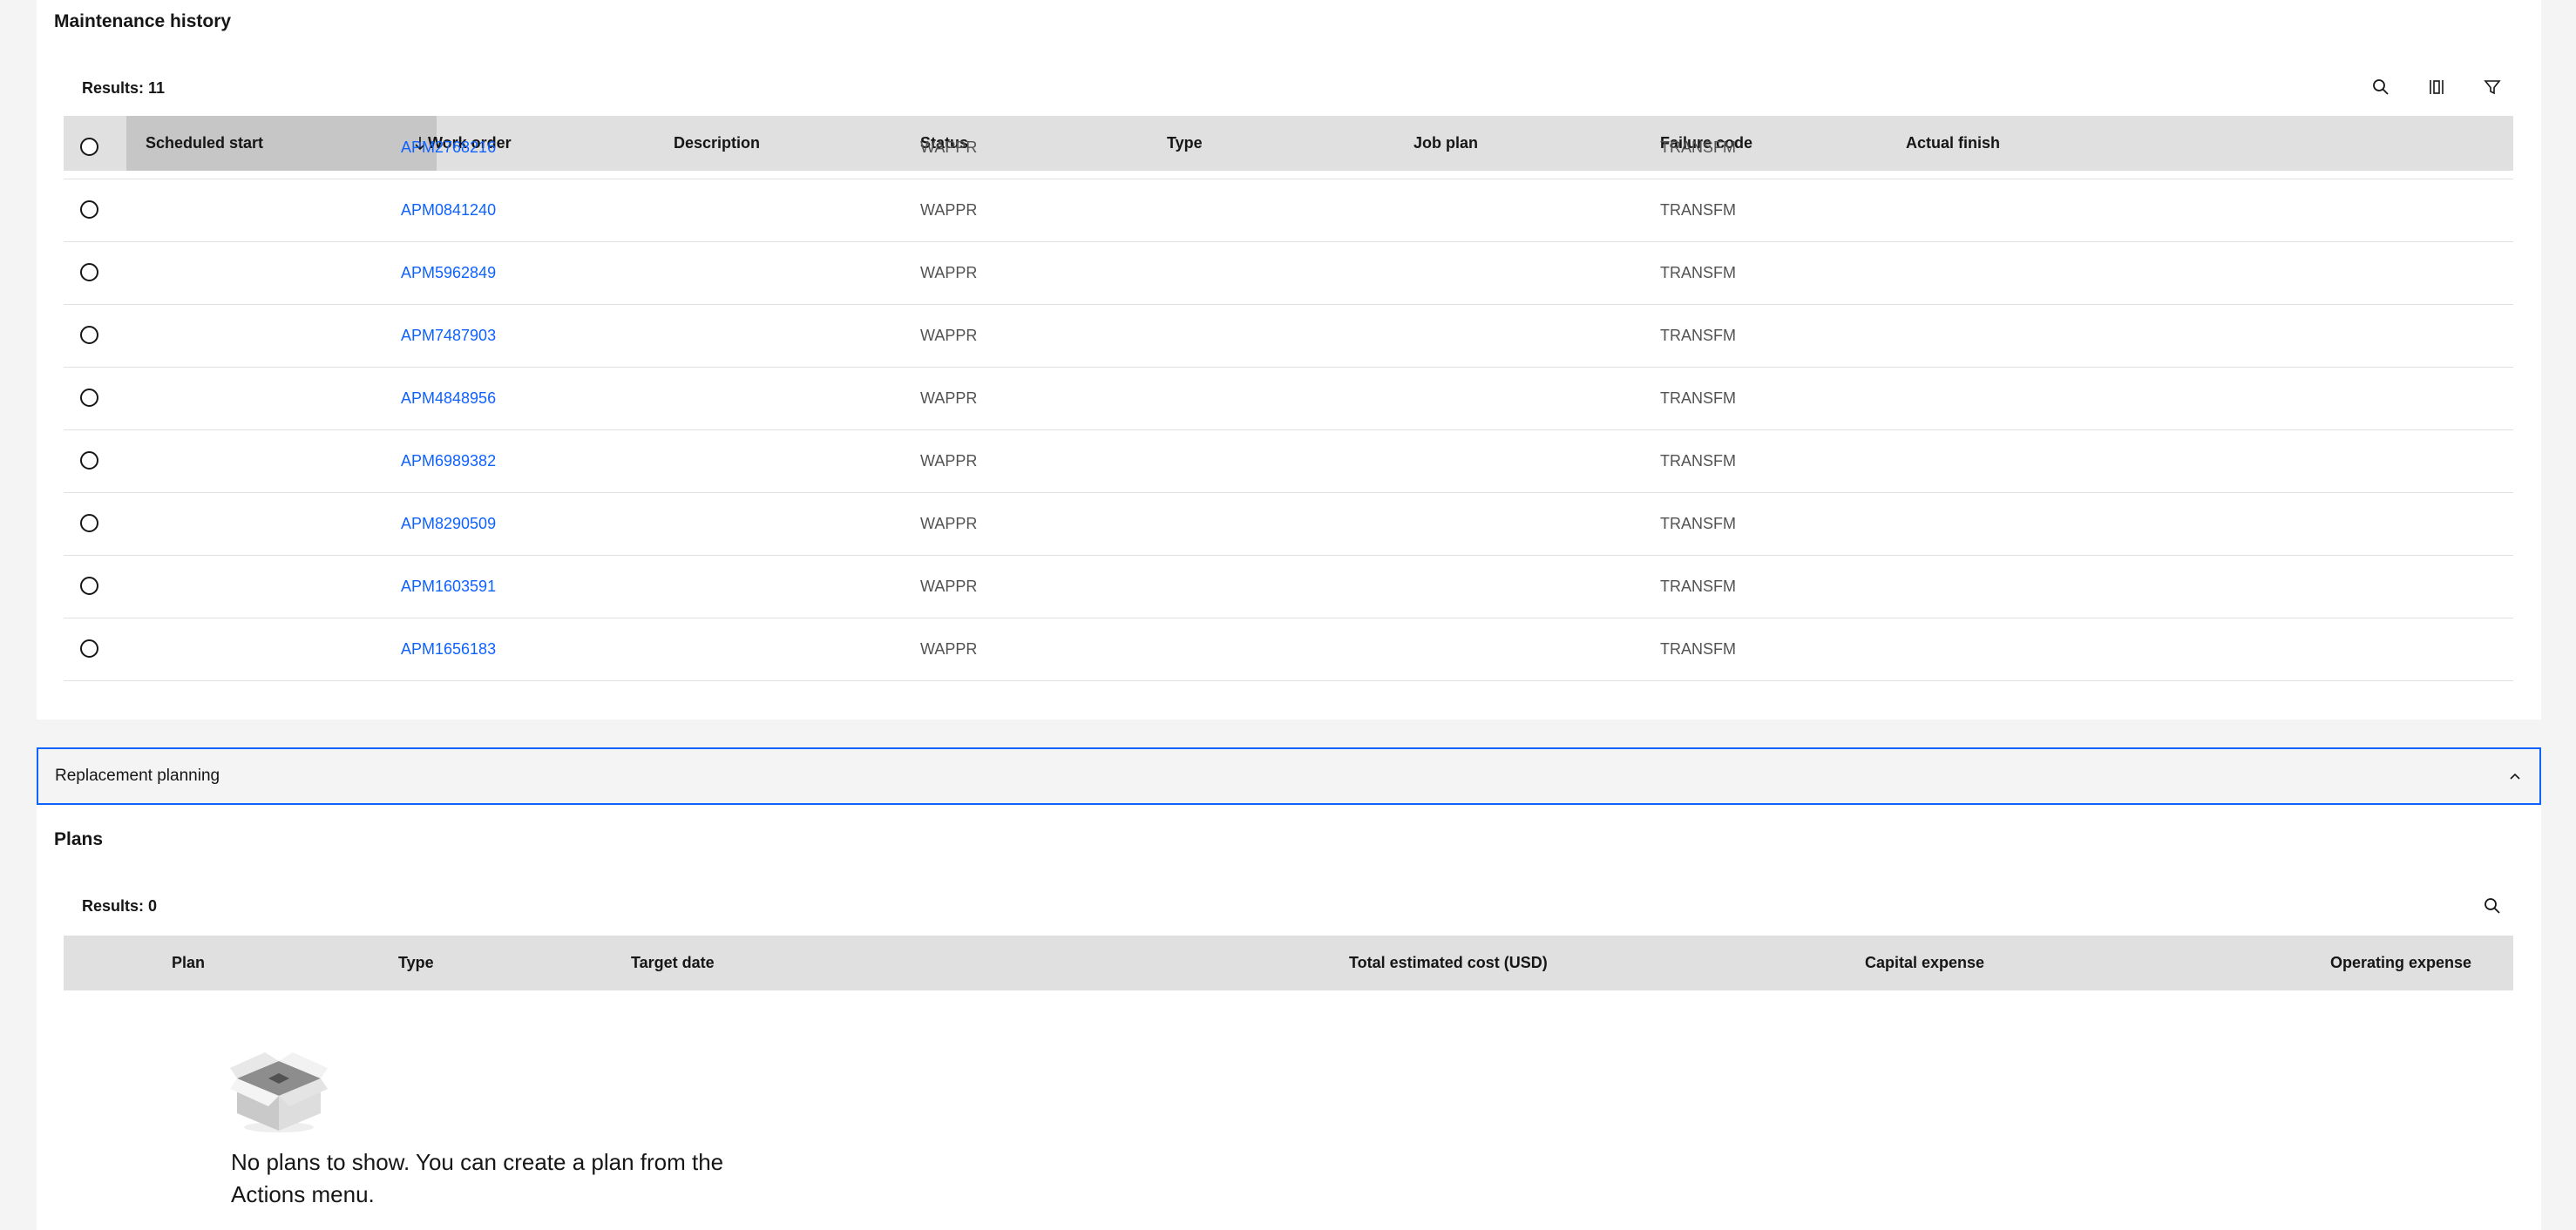  I want to click on column-settings-button, so click(2436, 87).